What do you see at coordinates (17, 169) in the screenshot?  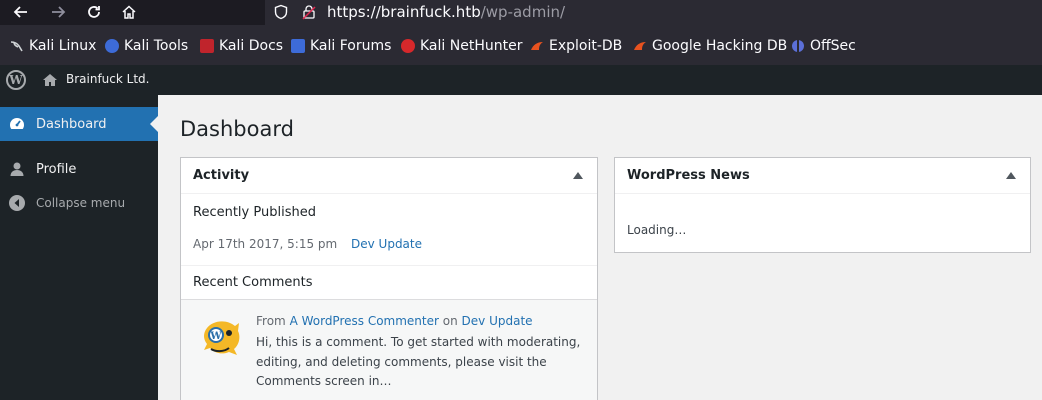 I see `user-icon` at bounding box center [17, 169].